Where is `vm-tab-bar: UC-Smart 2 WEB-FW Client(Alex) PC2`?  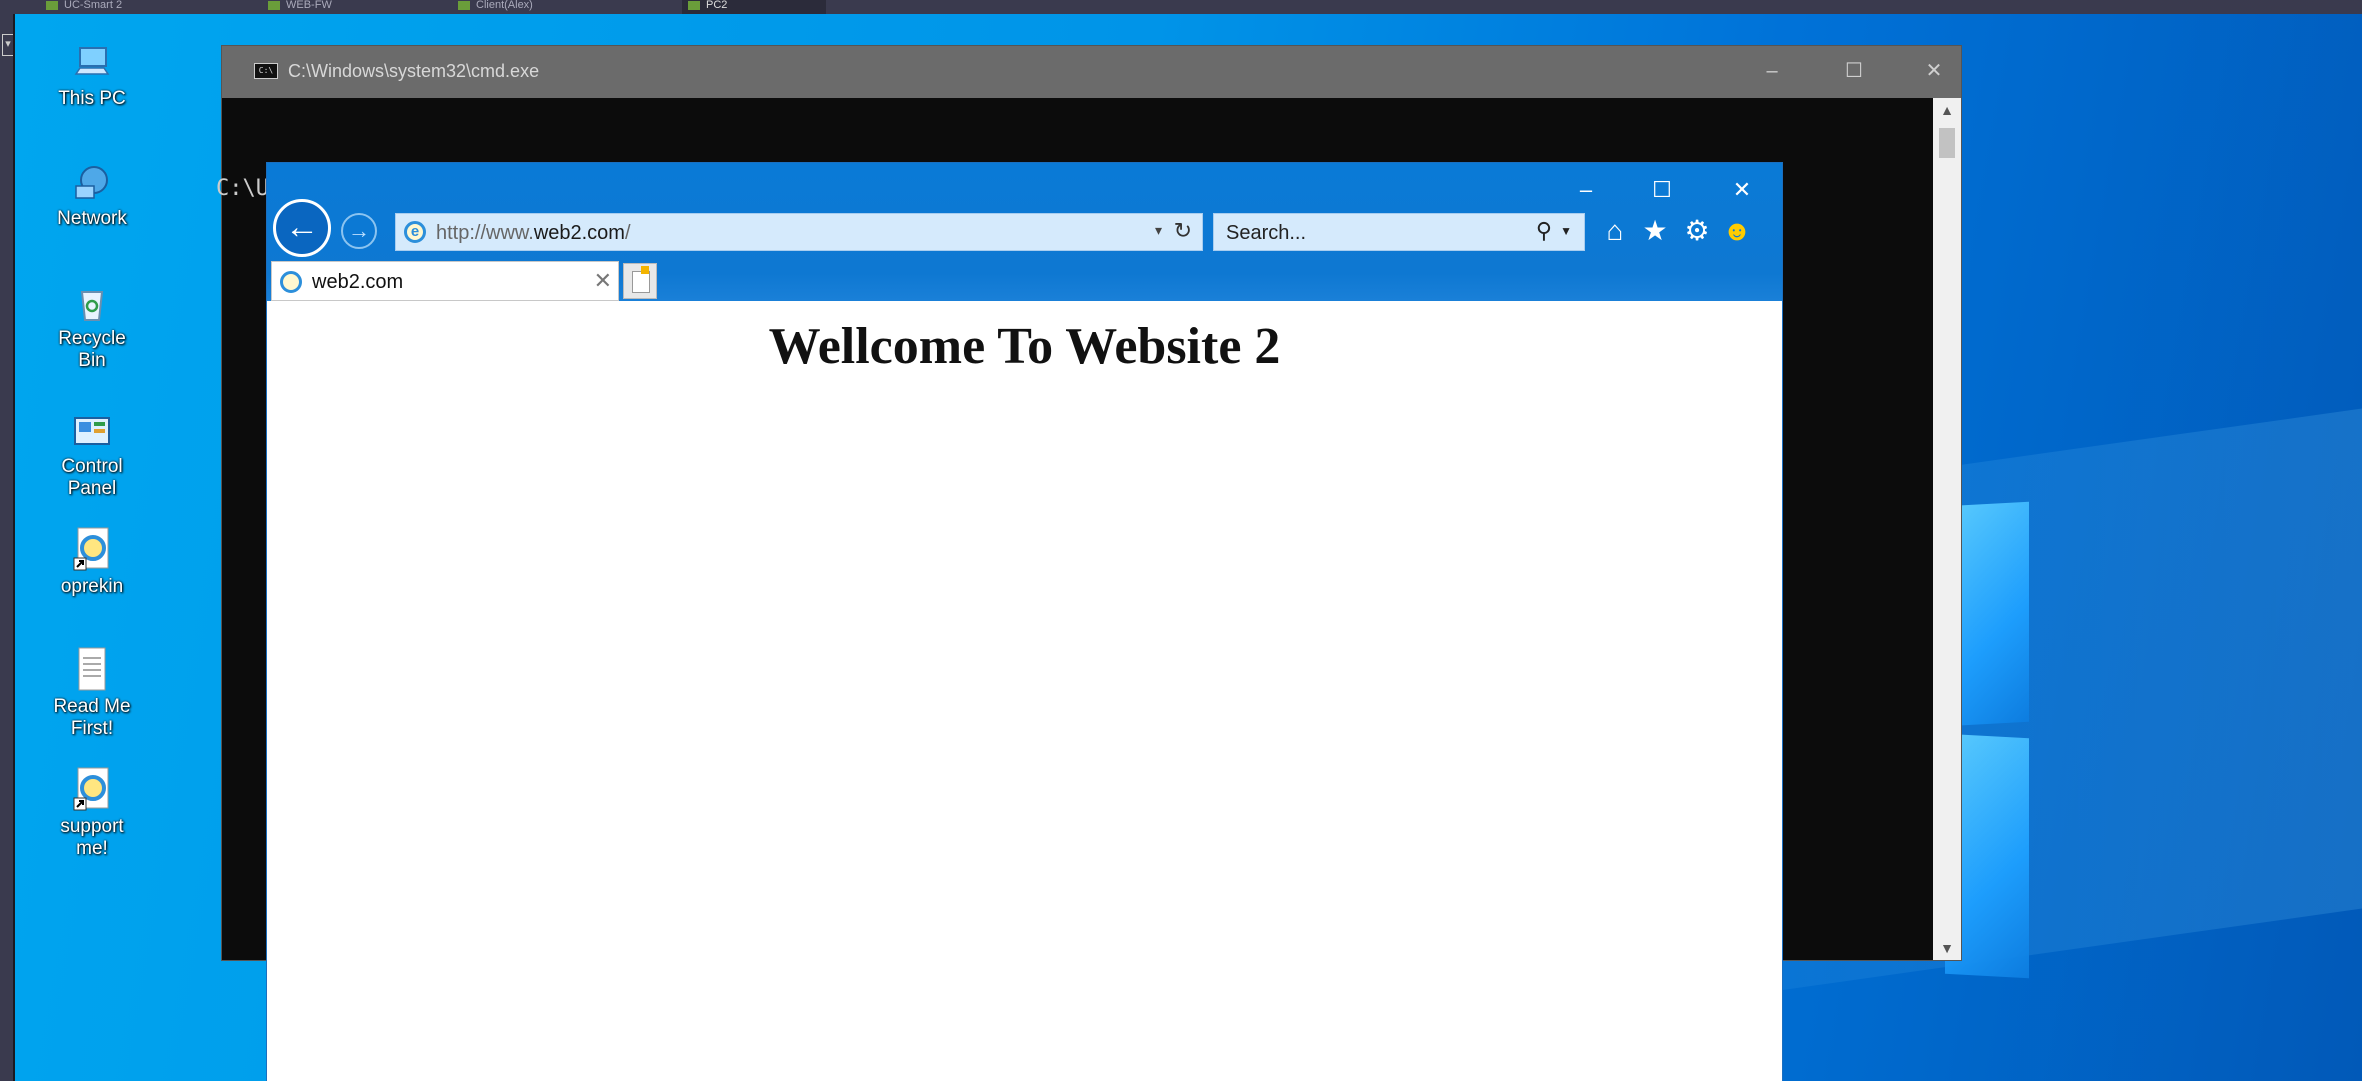 vm-tab-bar: UC-Smart 2 WEB-FW Client(Alex) PC2 is located at coordinates (1181, 7).